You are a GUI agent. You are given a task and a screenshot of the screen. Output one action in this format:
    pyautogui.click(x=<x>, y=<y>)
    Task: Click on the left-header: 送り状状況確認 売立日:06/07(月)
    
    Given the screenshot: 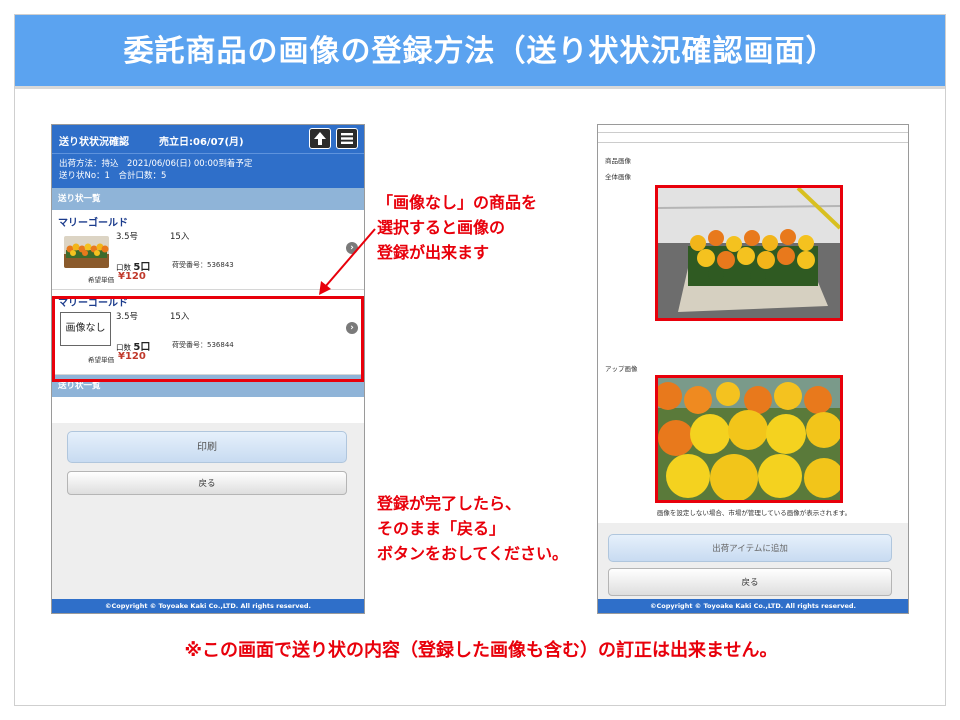 What is the action you would take?
    pyautogui.click(x=208, y=139)
    